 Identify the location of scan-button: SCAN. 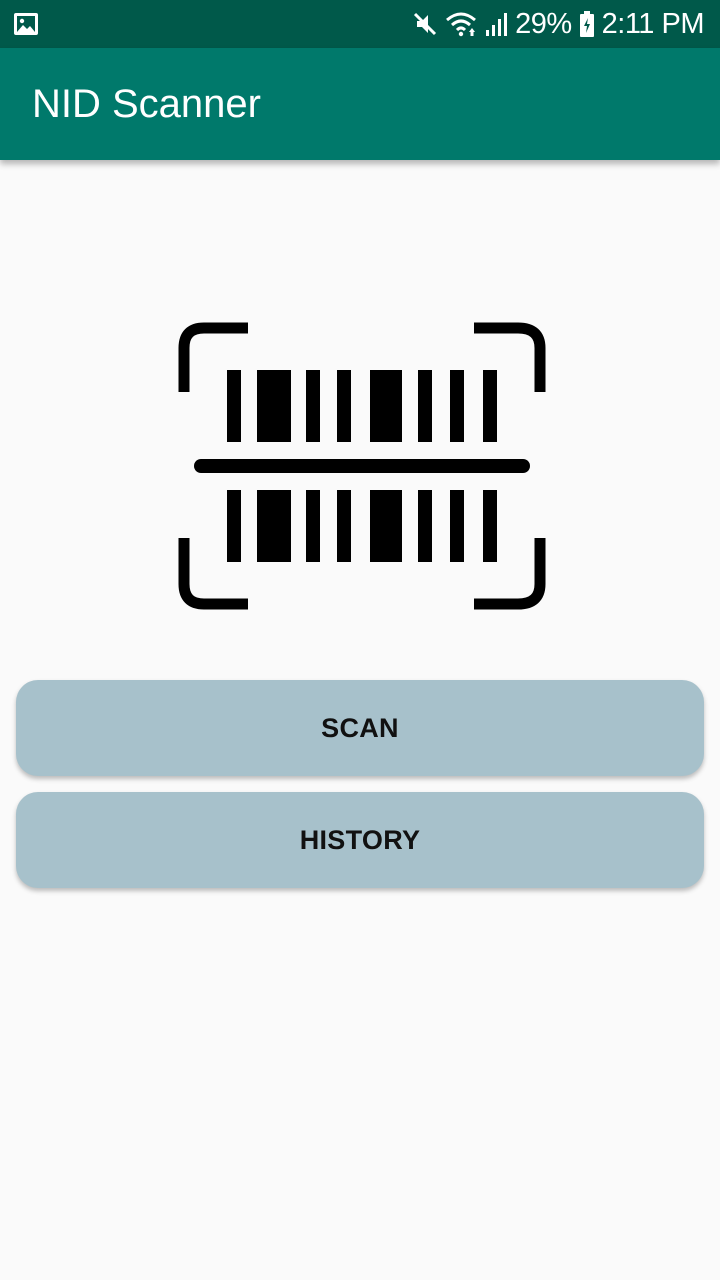
(360, 728).